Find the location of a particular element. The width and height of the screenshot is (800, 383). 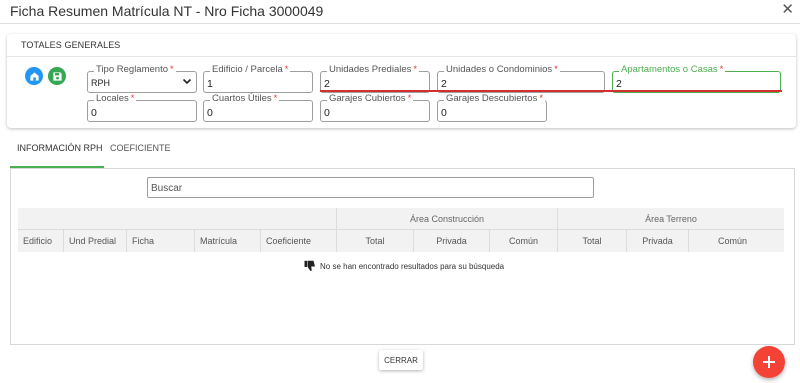

col-matricula: Matrícula is located at coordinates (227, 241).